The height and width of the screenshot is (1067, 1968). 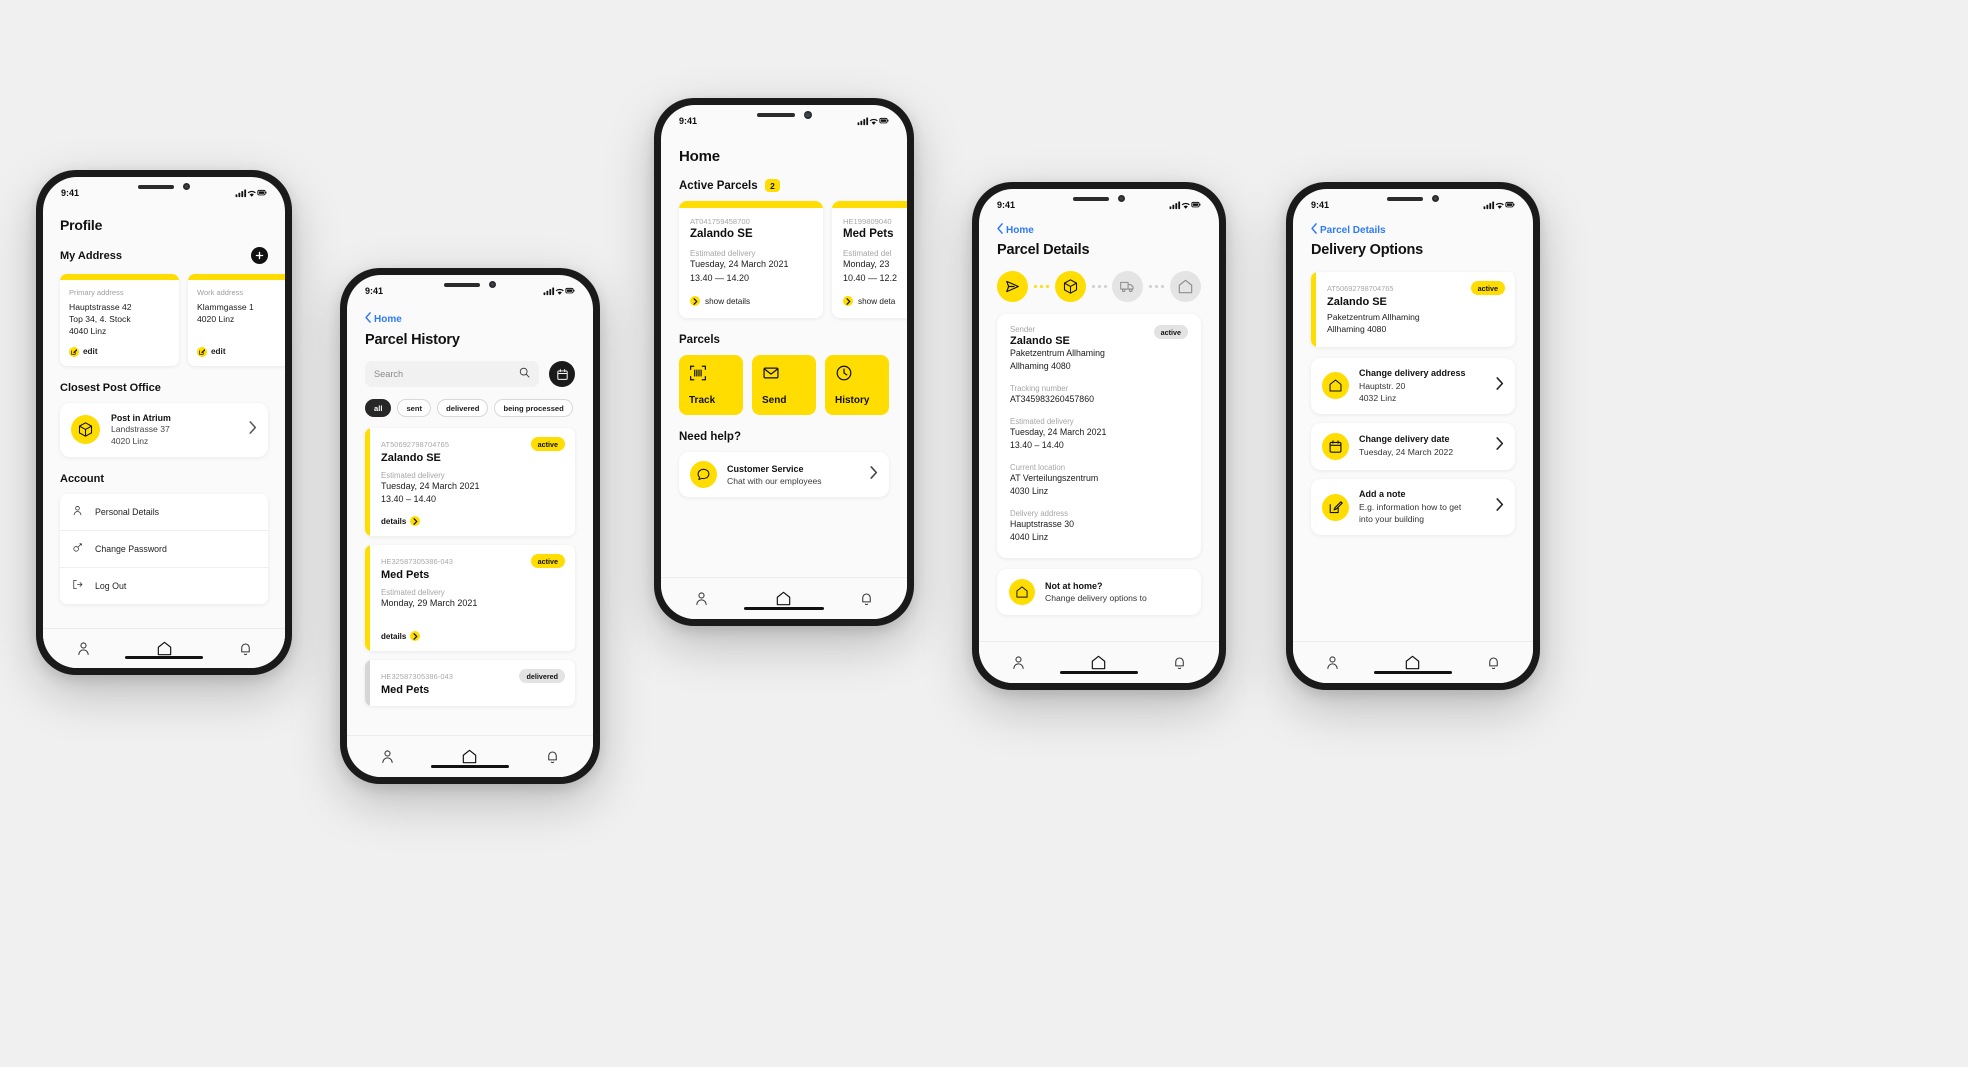 What do you see at coordinates (236, 320) in the screenshot?
I see `address-card-work: Work address Klammgasse 1 4020 Linz edit` at bounding box center [236, 320].